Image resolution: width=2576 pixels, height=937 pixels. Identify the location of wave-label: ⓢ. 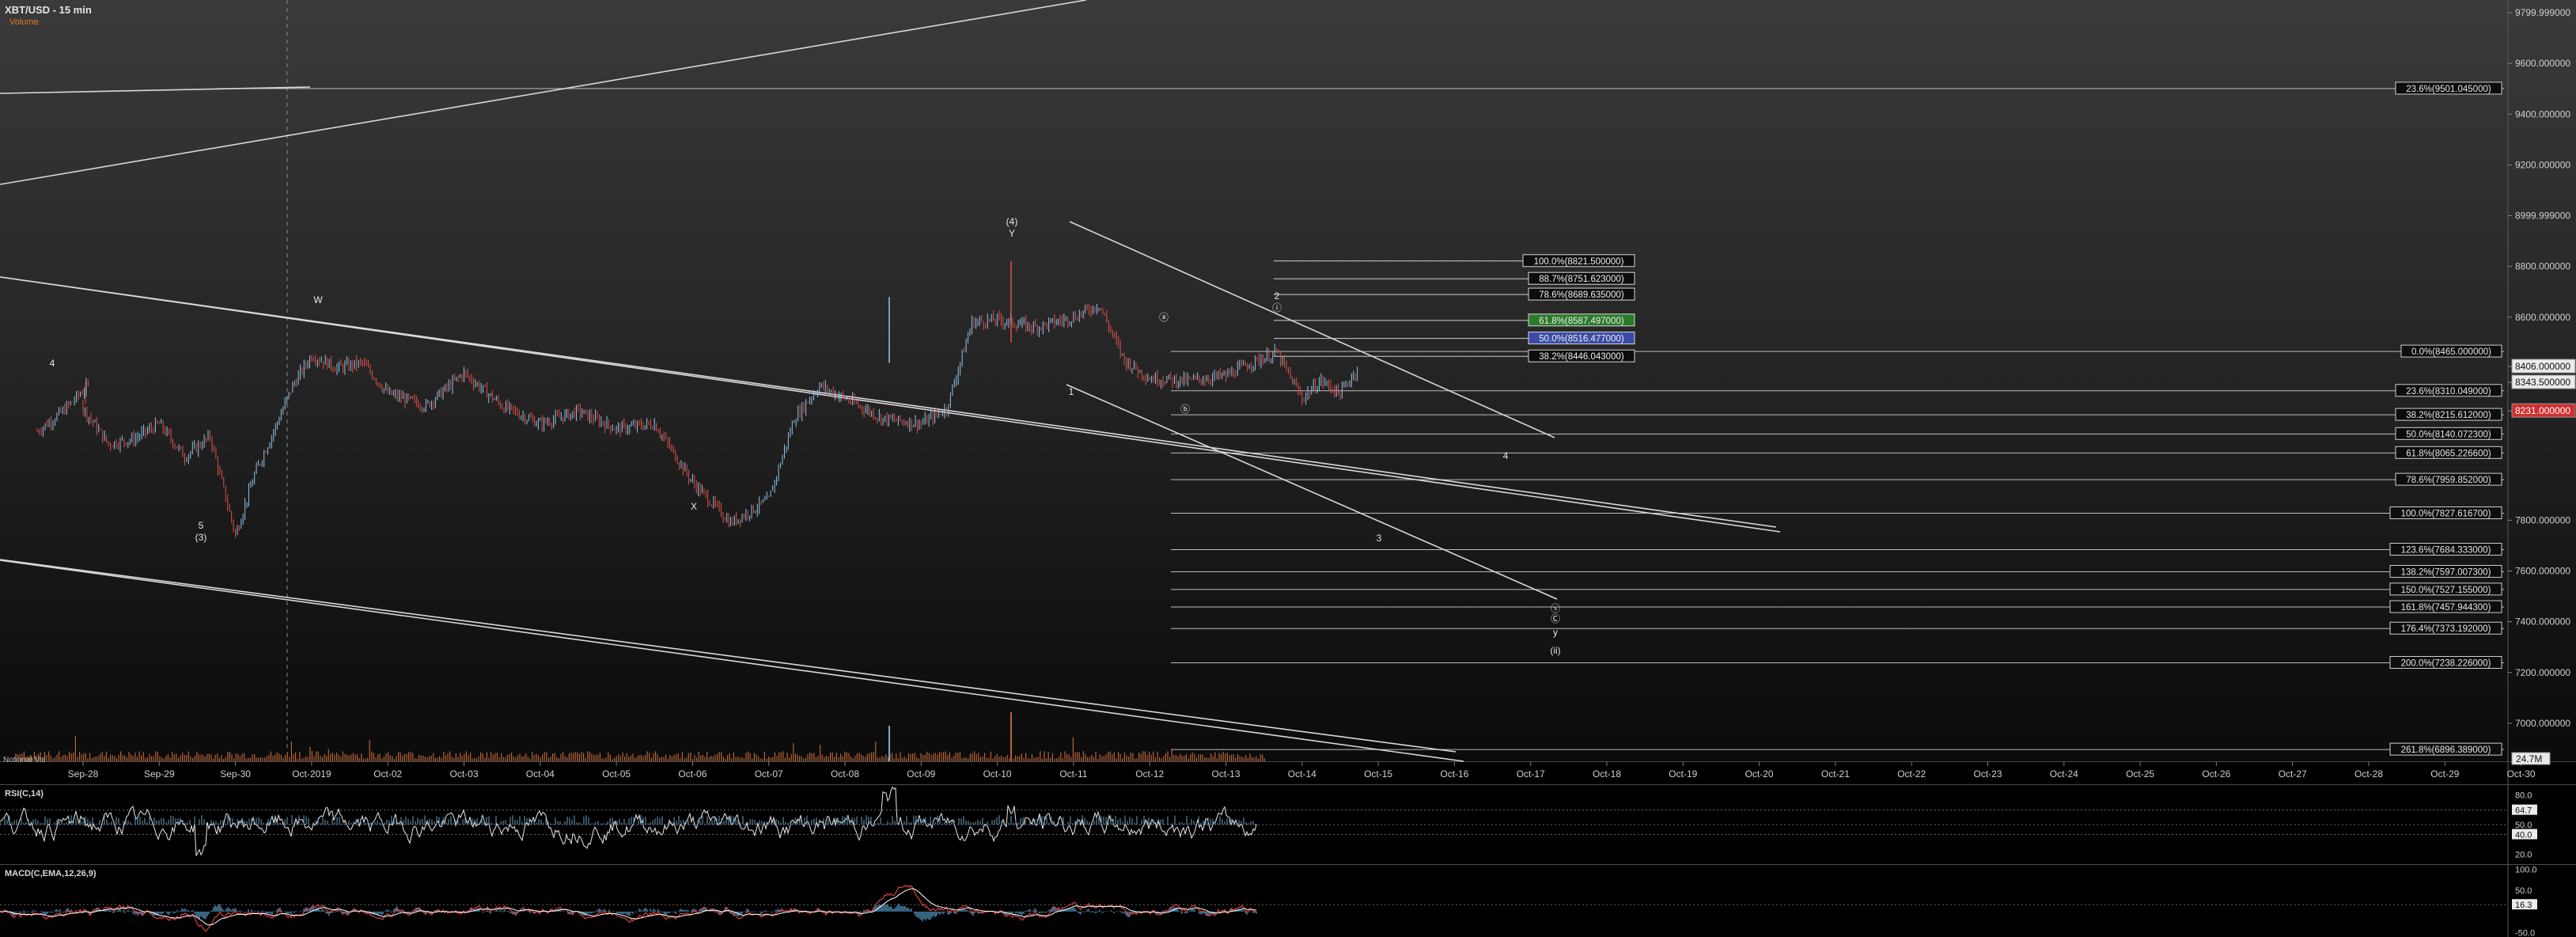
(1555, 608).